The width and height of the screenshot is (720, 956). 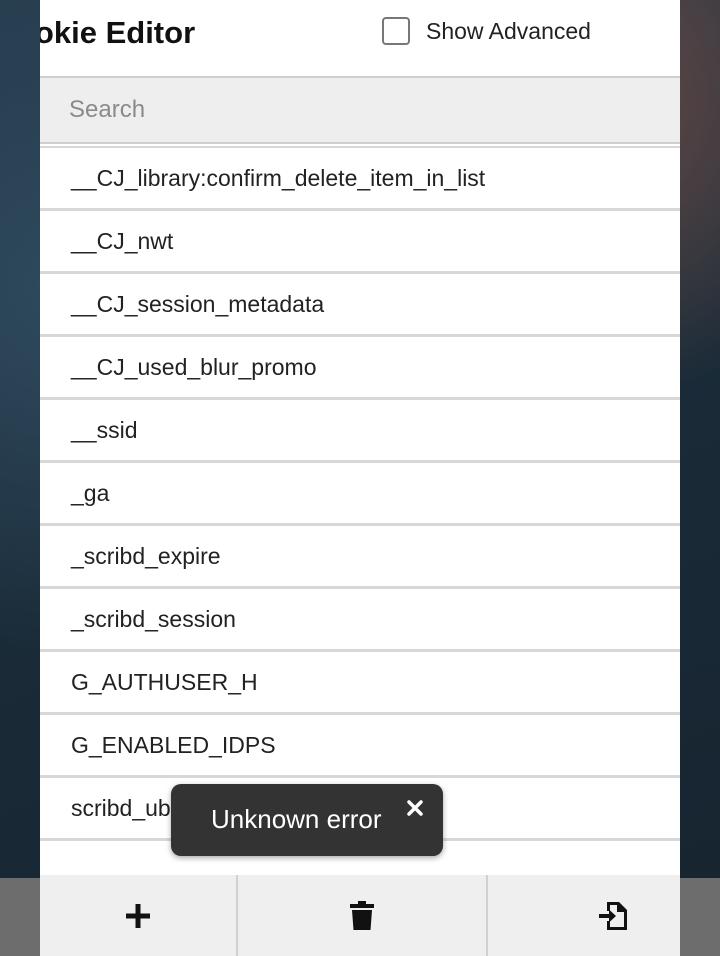 What do you see at coordinates (360, 557) in the screenshot?
I see `cookie-item: _scribd_expire` at bounding box center [360, 557].